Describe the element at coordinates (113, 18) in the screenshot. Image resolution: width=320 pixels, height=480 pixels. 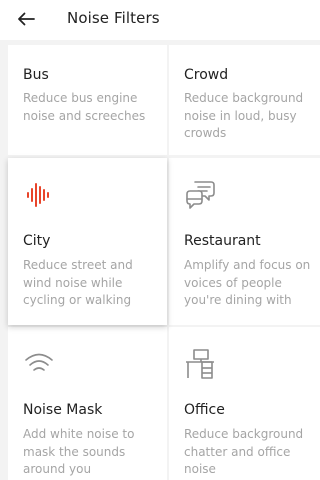
I see `page-title: Noise Filters` at that location.